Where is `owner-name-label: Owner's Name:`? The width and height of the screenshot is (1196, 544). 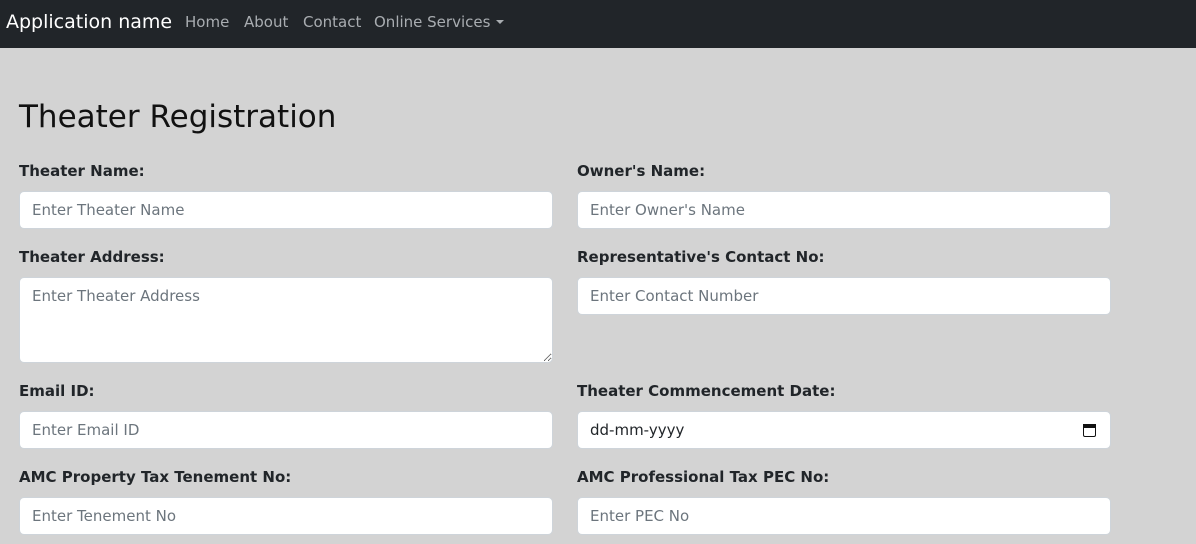 owner-name-label: Owner's Name: is located at coordinates (641, 171).